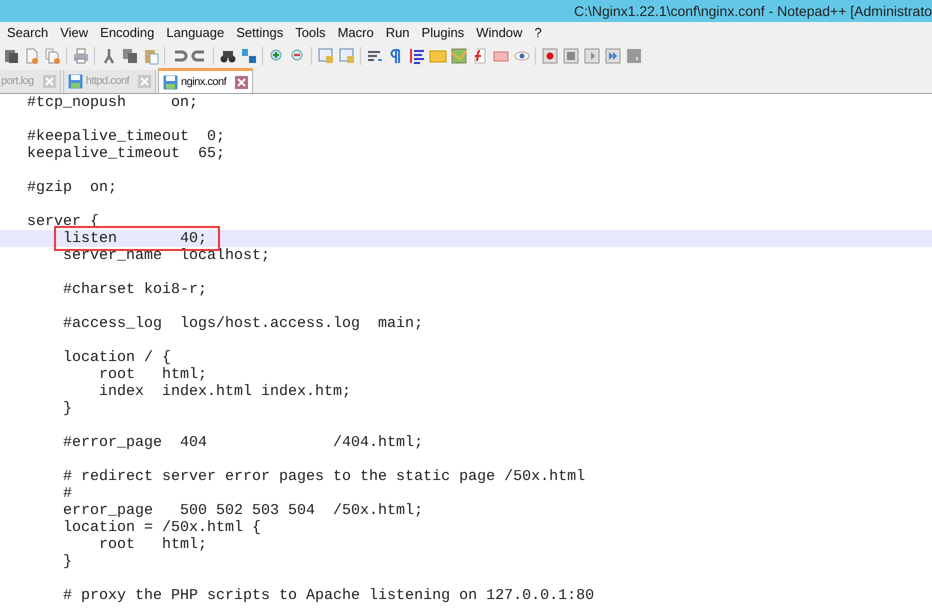 The image size is (932, 608). Describe the element at coordinates (126, 153) in the screenshot. I see `code-line: keepalive_timeout 65;` at that location.